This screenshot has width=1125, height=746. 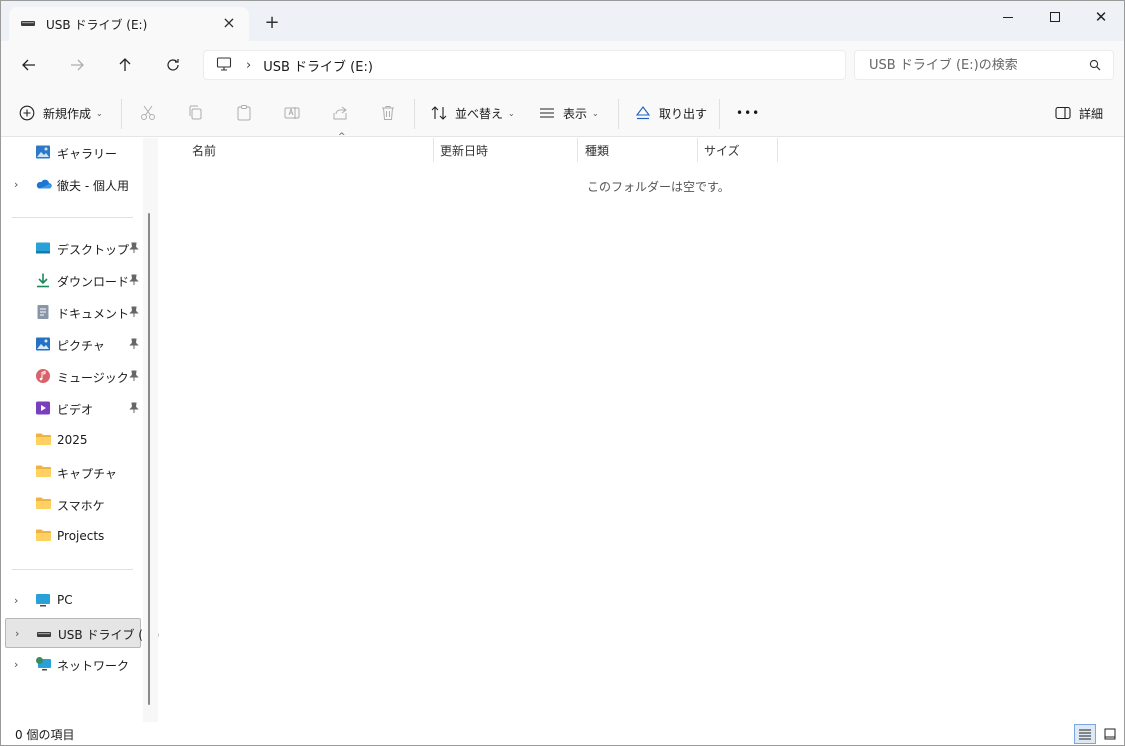 What do you see at coordinates (125, 65) in the screenshot?
I see `up-button` at bounding box center [125, 65].